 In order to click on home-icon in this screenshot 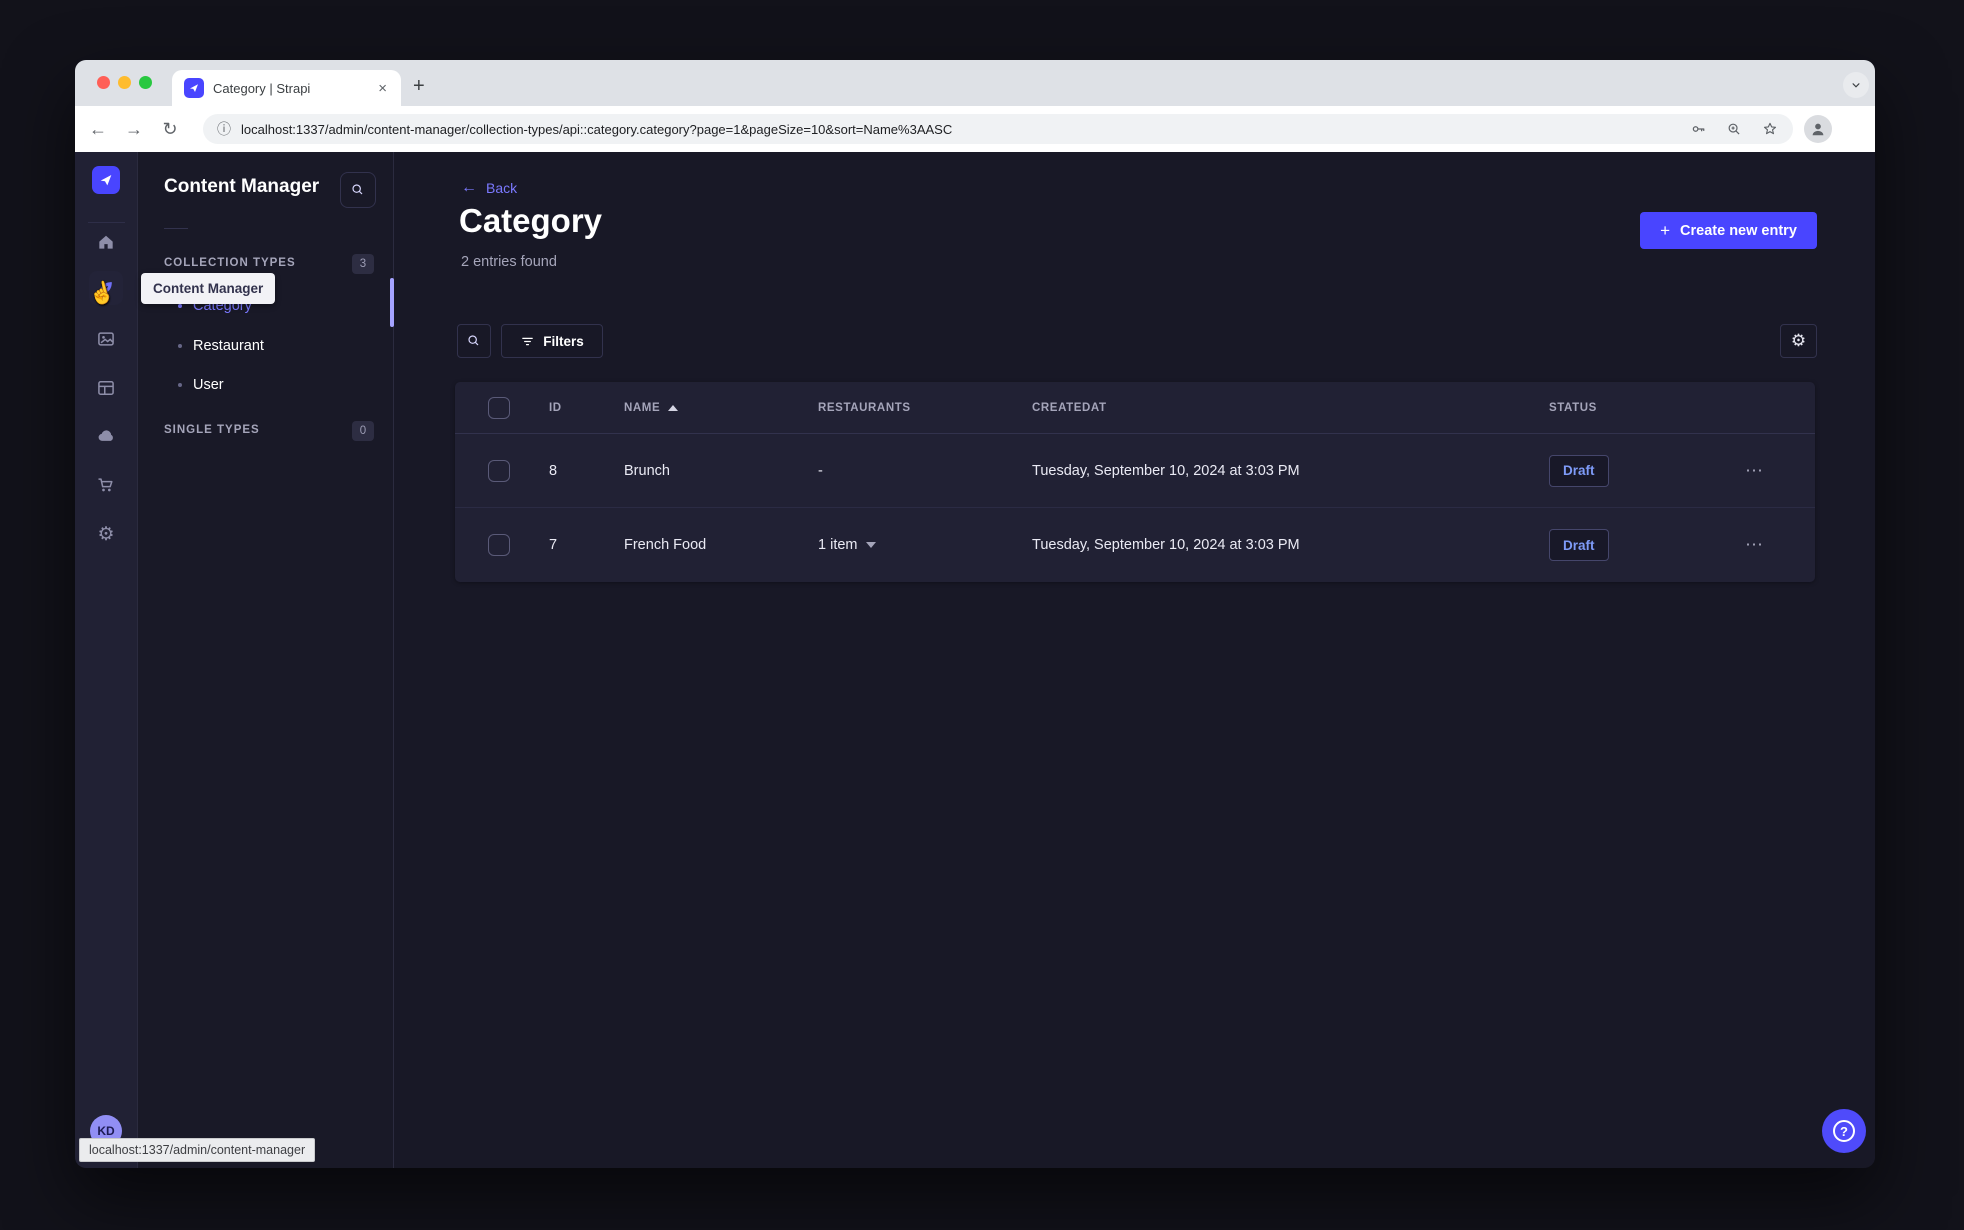, I will do `click(106, 242)`.